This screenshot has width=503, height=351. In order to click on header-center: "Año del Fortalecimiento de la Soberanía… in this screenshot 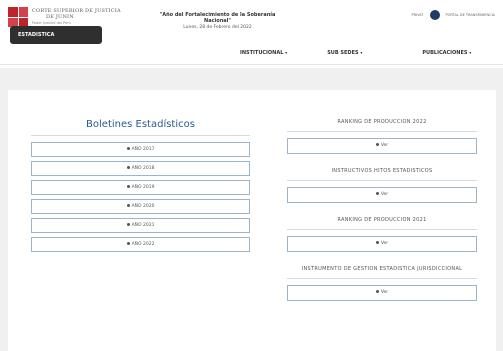, I will do `click(217, 21)`.